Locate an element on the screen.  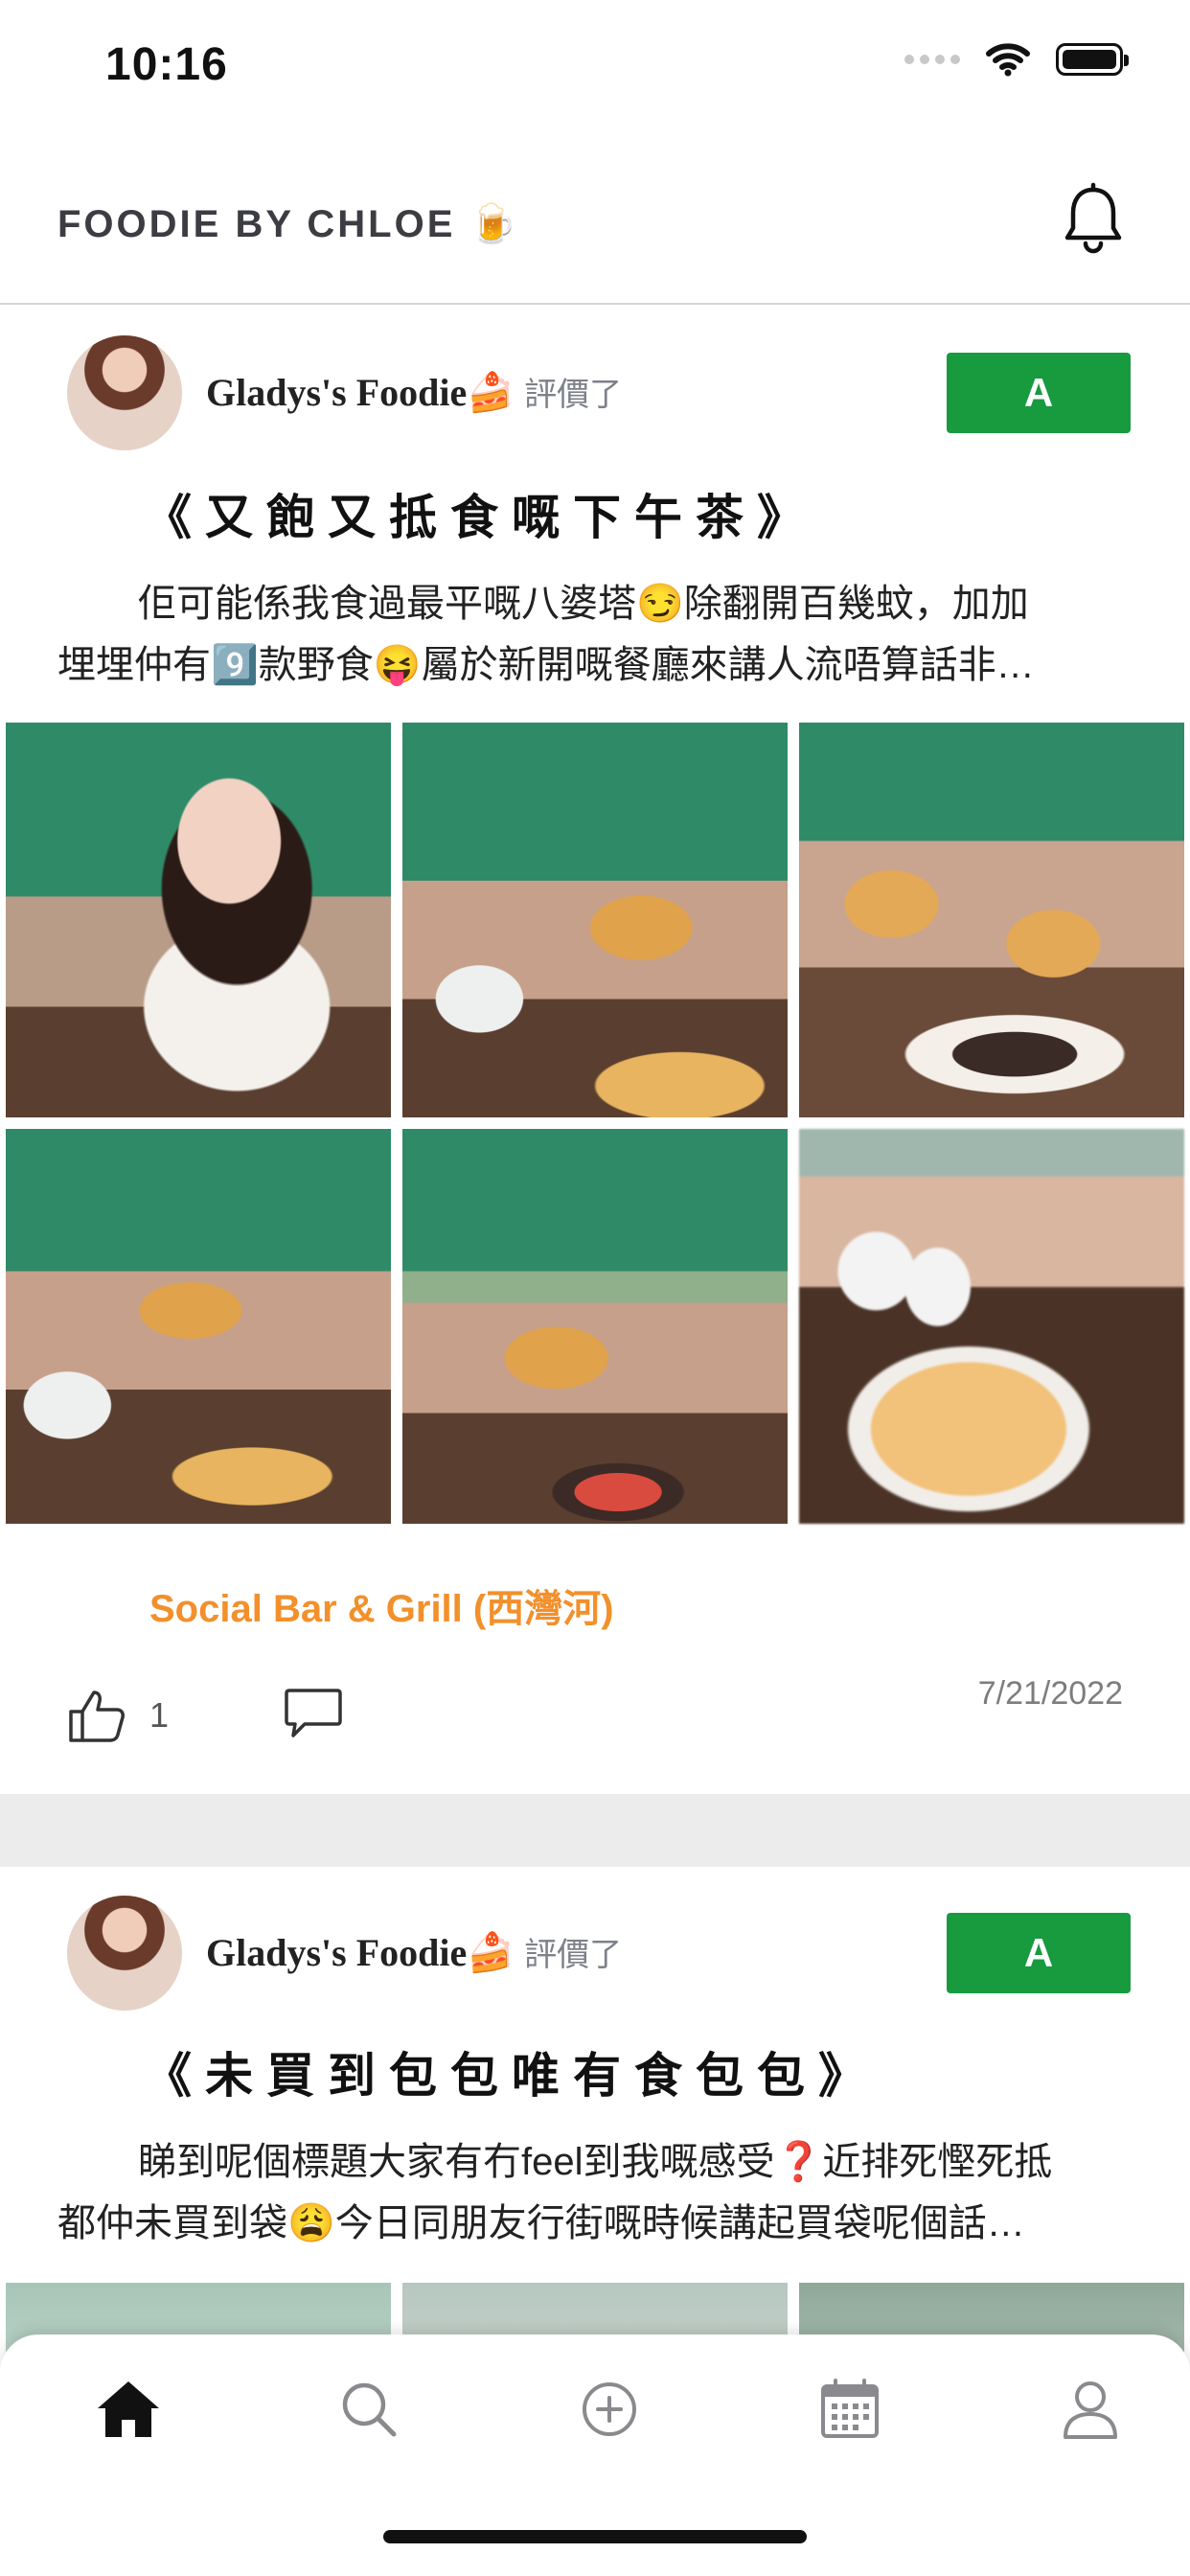
calendar-icon is located at coordinates (850, 2408).